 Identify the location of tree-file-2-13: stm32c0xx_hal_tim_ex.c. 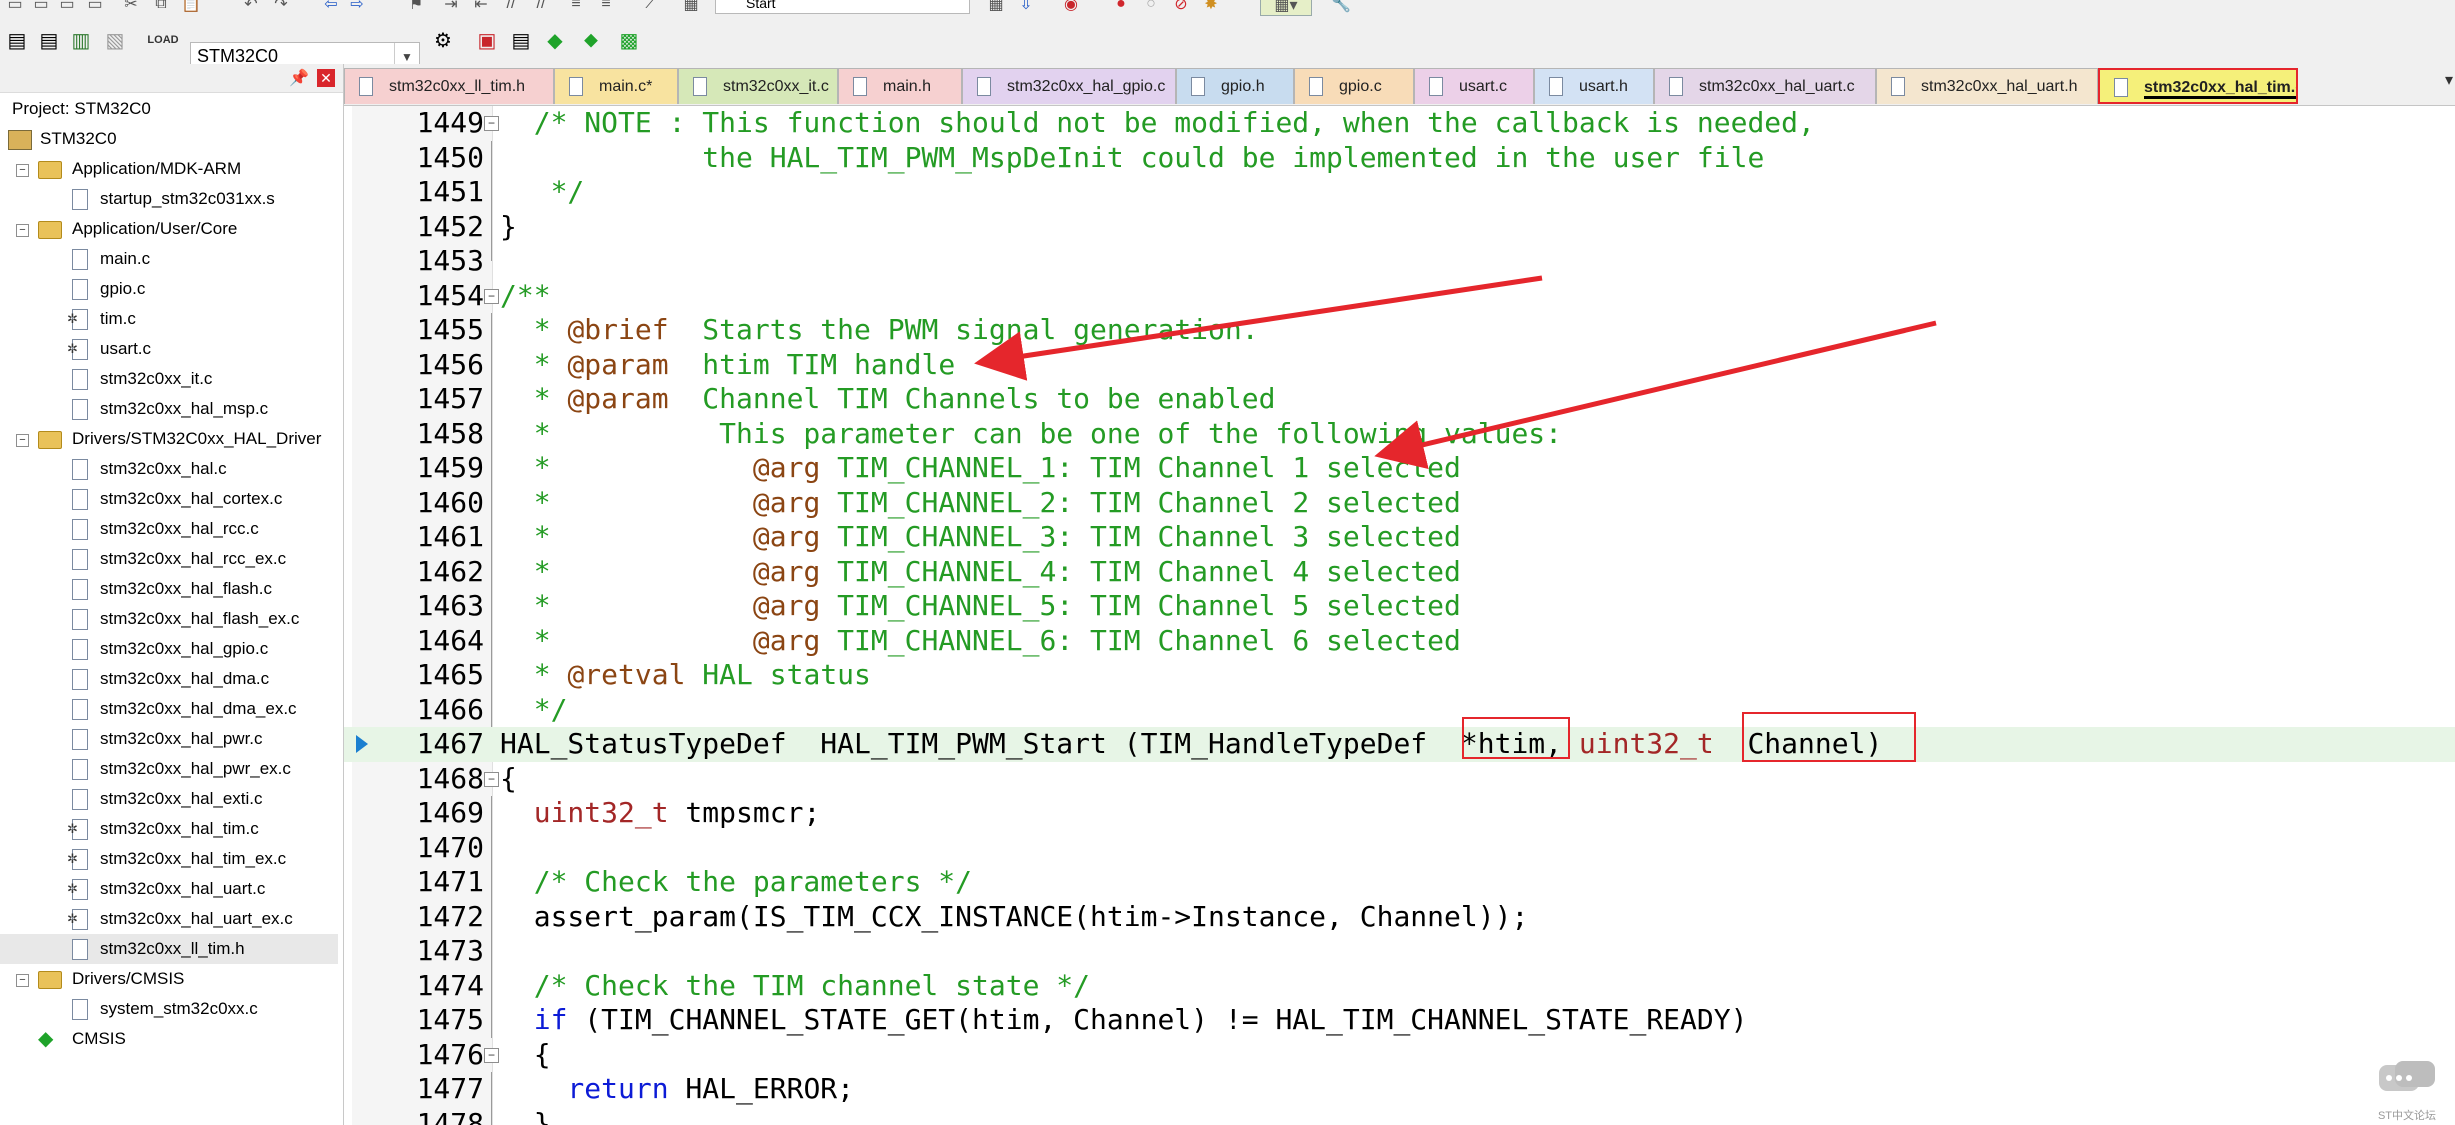
(169, 859).